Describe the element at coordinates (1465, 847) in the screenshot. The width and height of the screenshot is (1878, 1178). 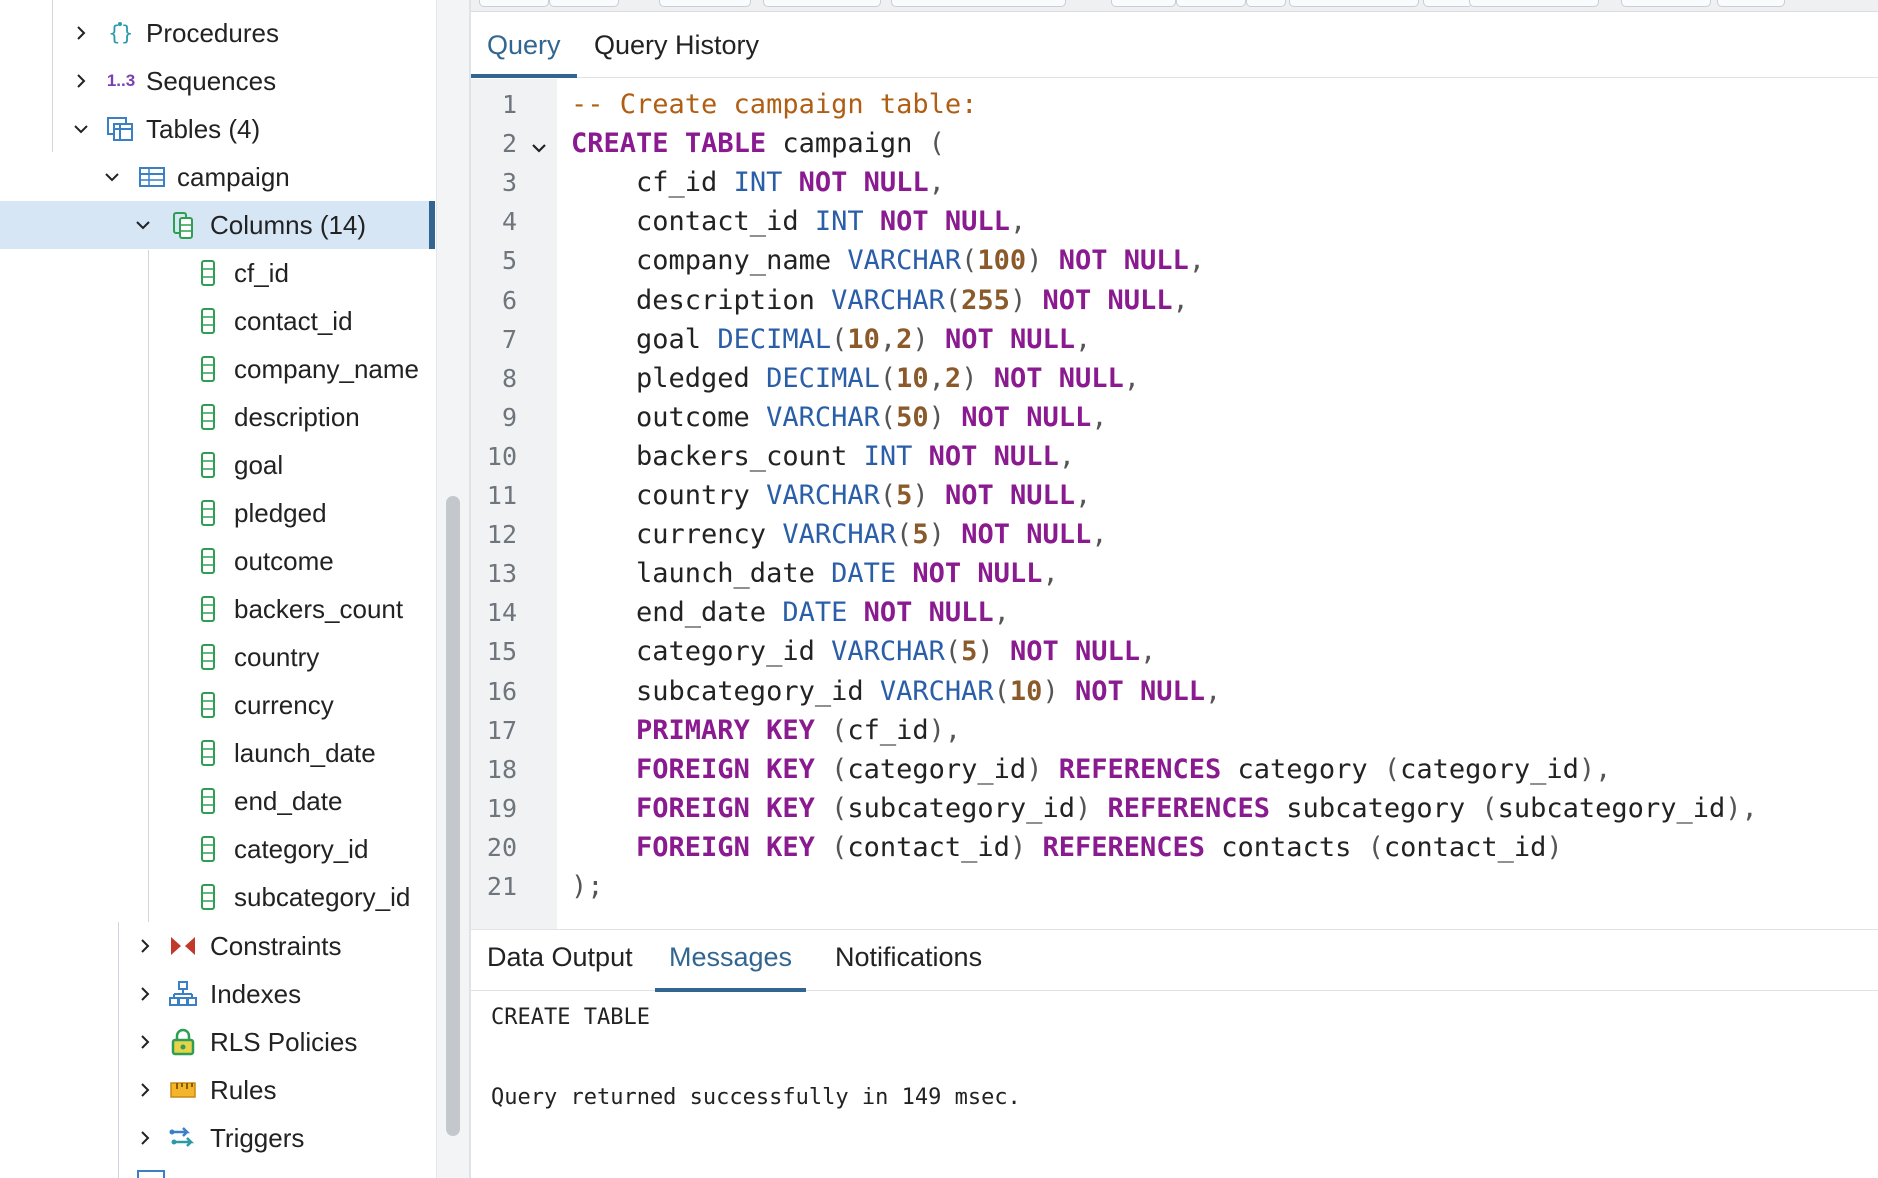
I see `code-token: contact_id` at that location.